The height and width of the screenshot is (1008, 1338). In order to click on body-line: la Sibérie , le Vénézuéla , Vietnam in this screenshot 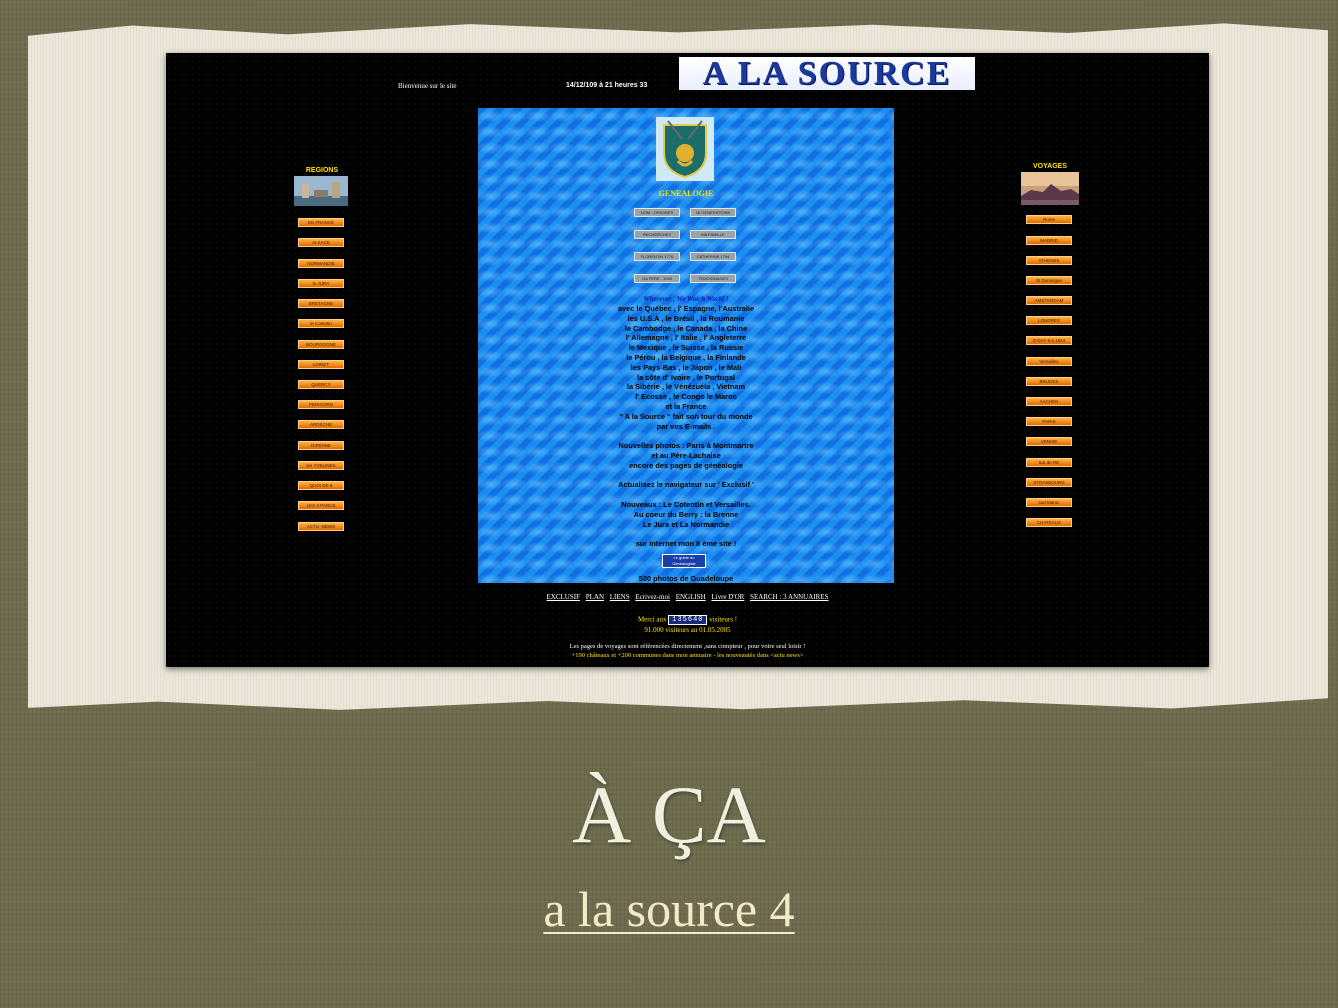, I will do `click(686, 387)`.